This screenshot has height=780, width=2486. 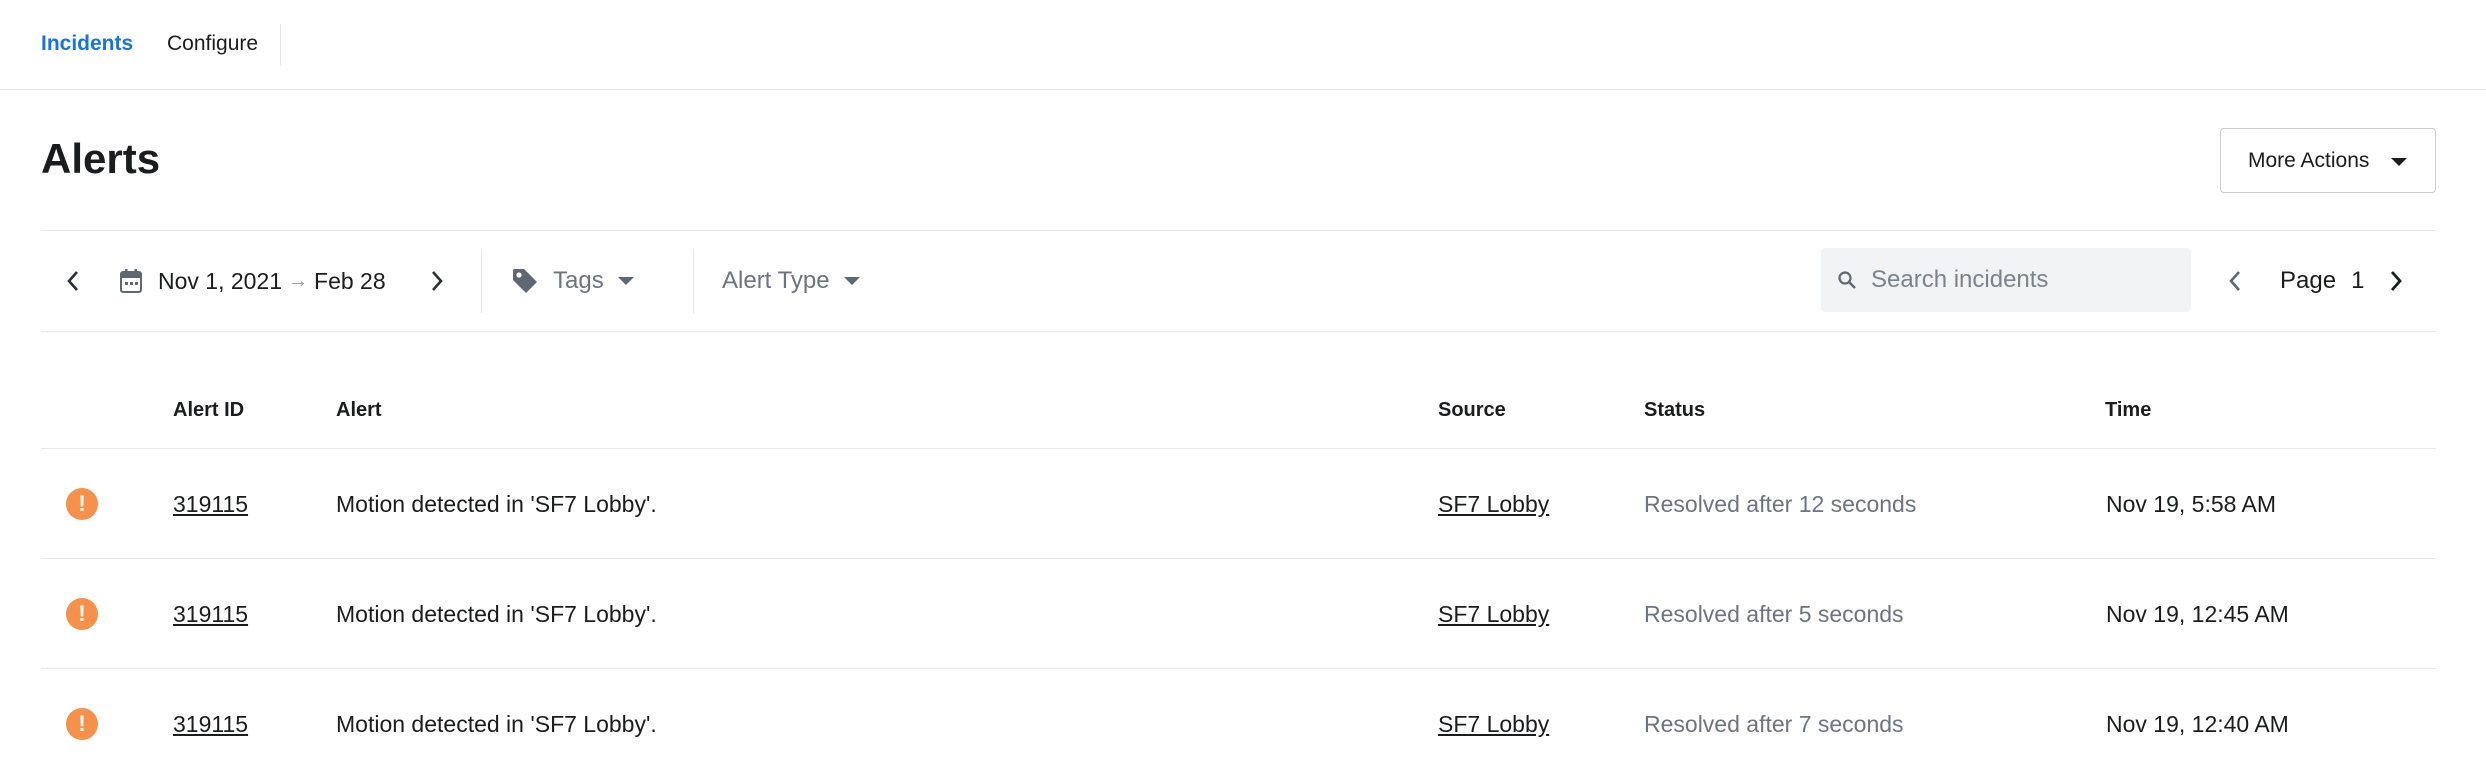 I want to click on nav-divider, so click(x=280, y=45).